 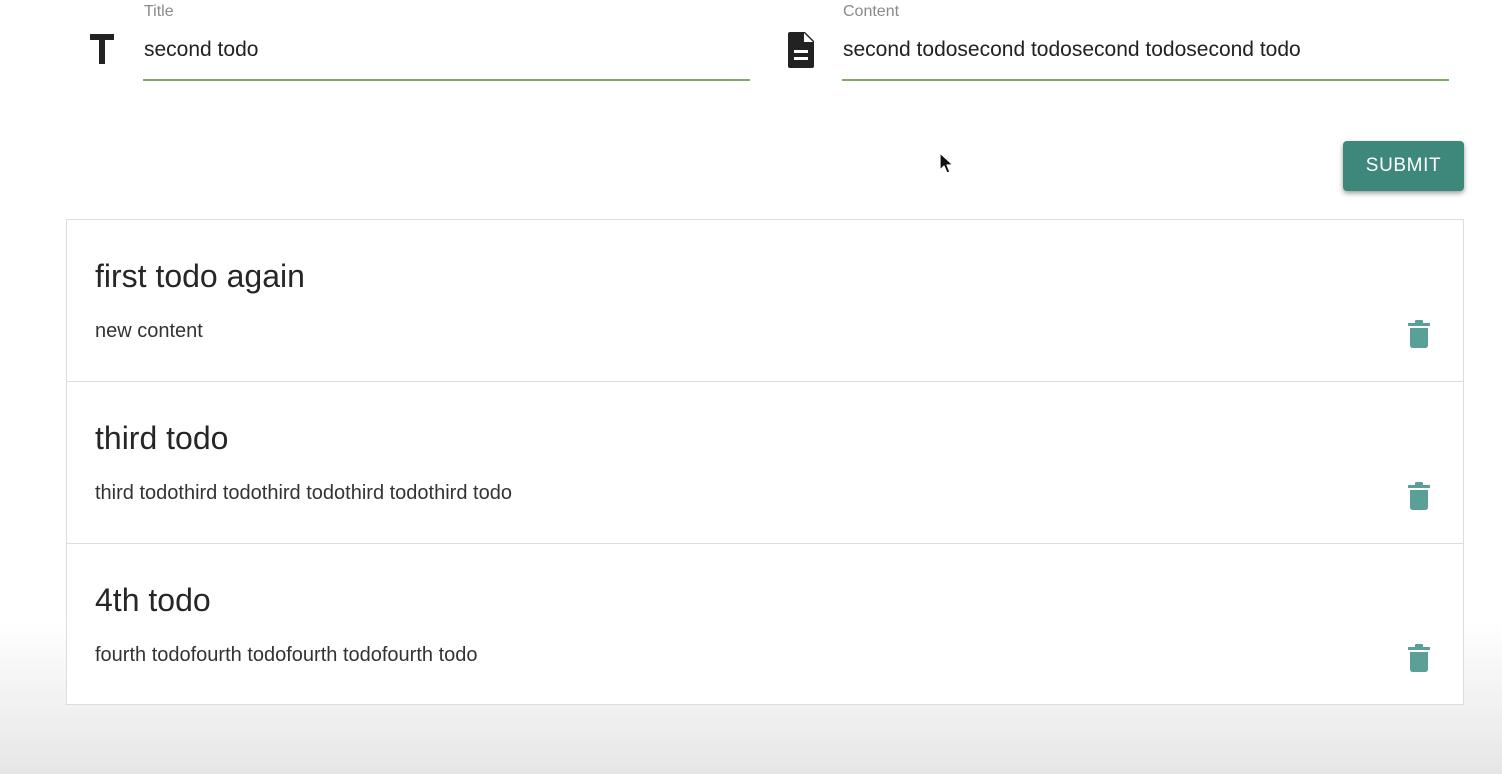 What do you see at coordinates (446, 50) in the screenshot?
I see `title-input` at bounding box center [446, 50].